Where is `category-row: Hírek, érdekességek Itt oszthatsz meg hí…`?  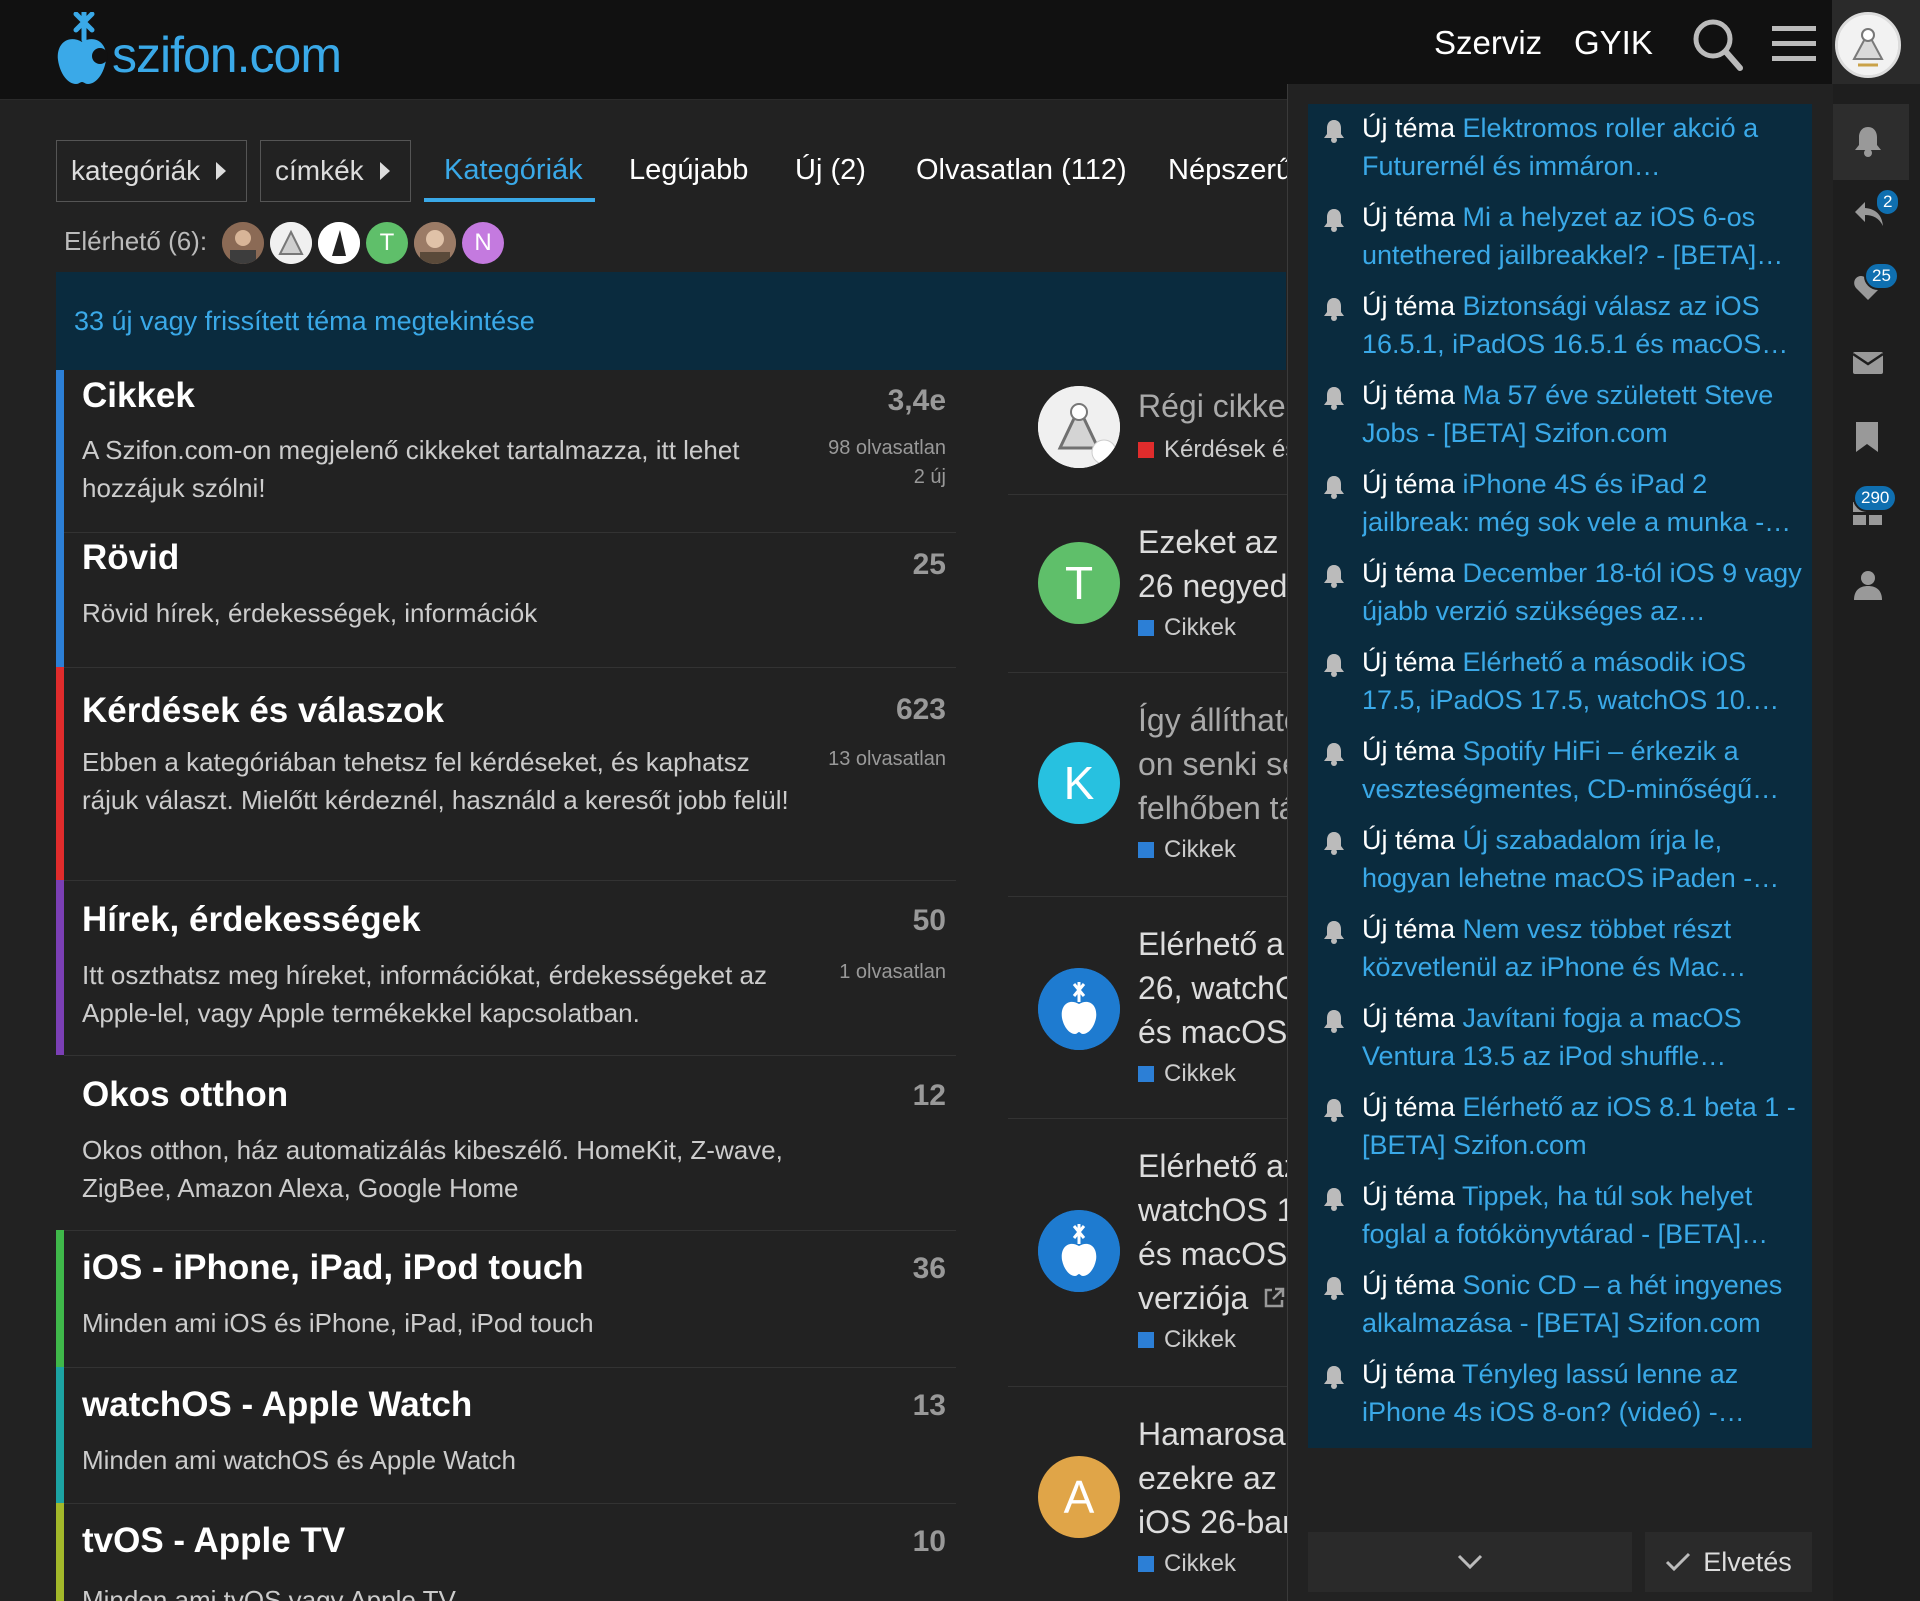
category-row: Hírek, érdekességek Itt oszthatsz meg hí… is located at coordinates (506, 968).